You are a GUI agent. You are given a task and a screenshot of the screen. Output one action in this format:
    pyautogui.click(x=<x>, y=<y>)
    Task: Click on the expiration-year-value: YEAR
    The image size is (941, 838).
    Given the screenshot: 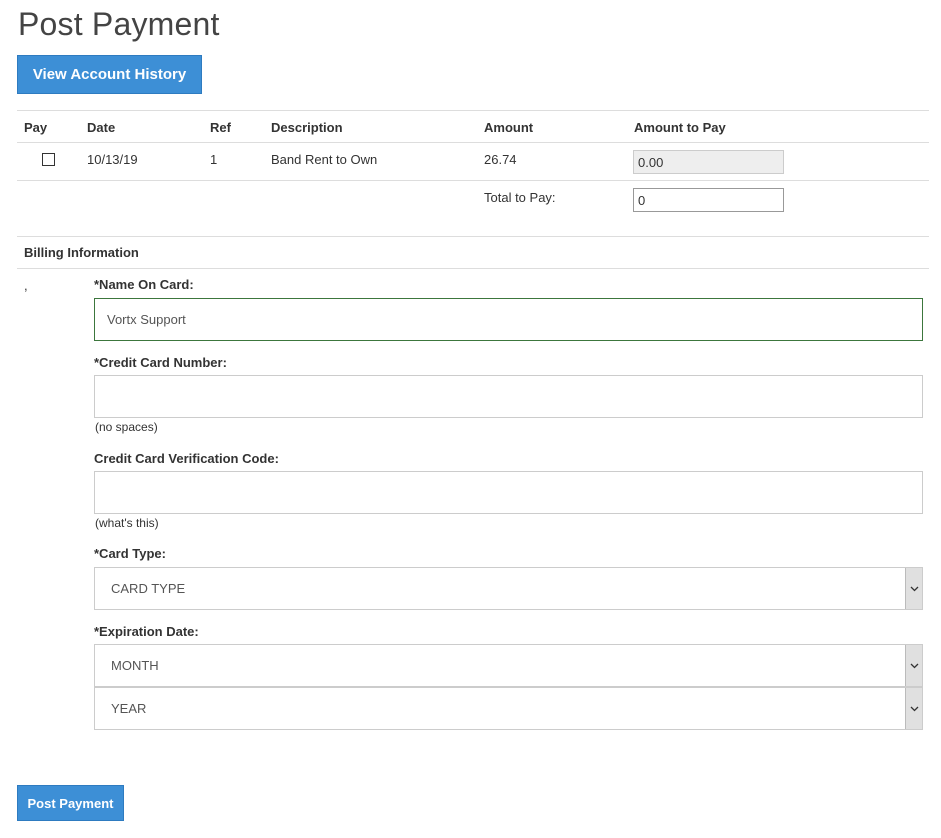 What is the action you would take?
    pyautogui.click(x=129, y=708)
    